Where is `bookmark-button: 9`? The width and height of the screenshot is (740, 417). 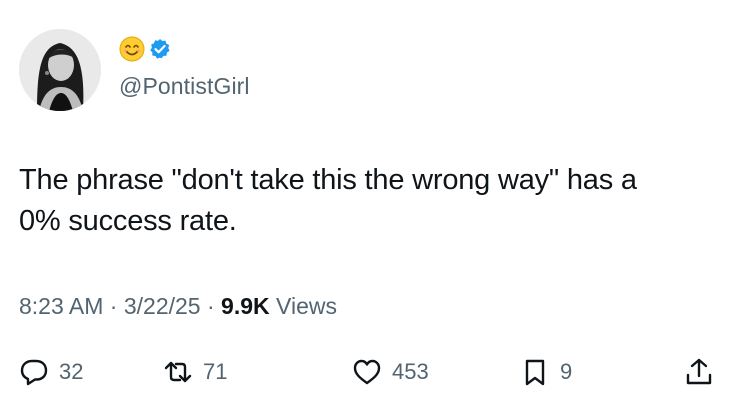 bookmark-button: 9 is located at coordinates (546, 372).